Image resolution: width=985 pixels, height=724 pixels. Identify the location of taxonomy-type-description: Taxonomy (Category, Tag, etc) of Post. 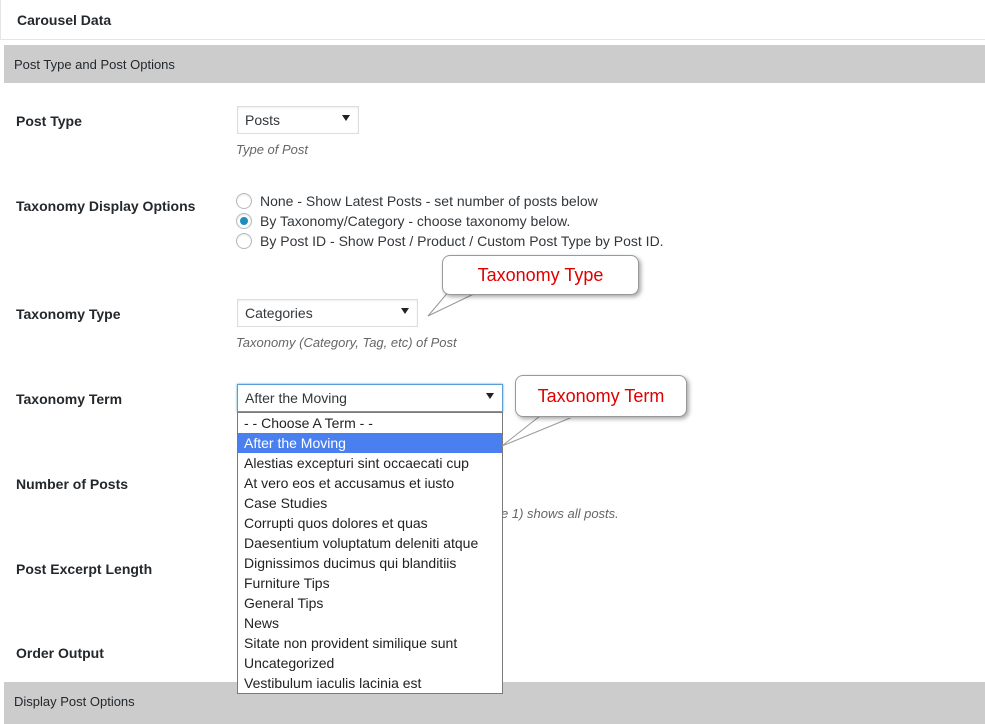
(346, 342).